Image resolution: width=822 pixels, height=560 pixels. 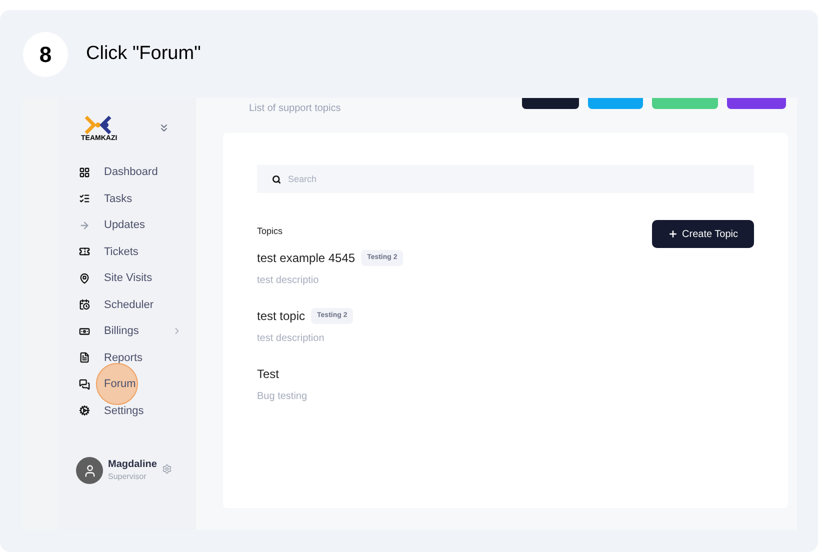 I want to click on topic-title: Test, so click(x=268, y=374).